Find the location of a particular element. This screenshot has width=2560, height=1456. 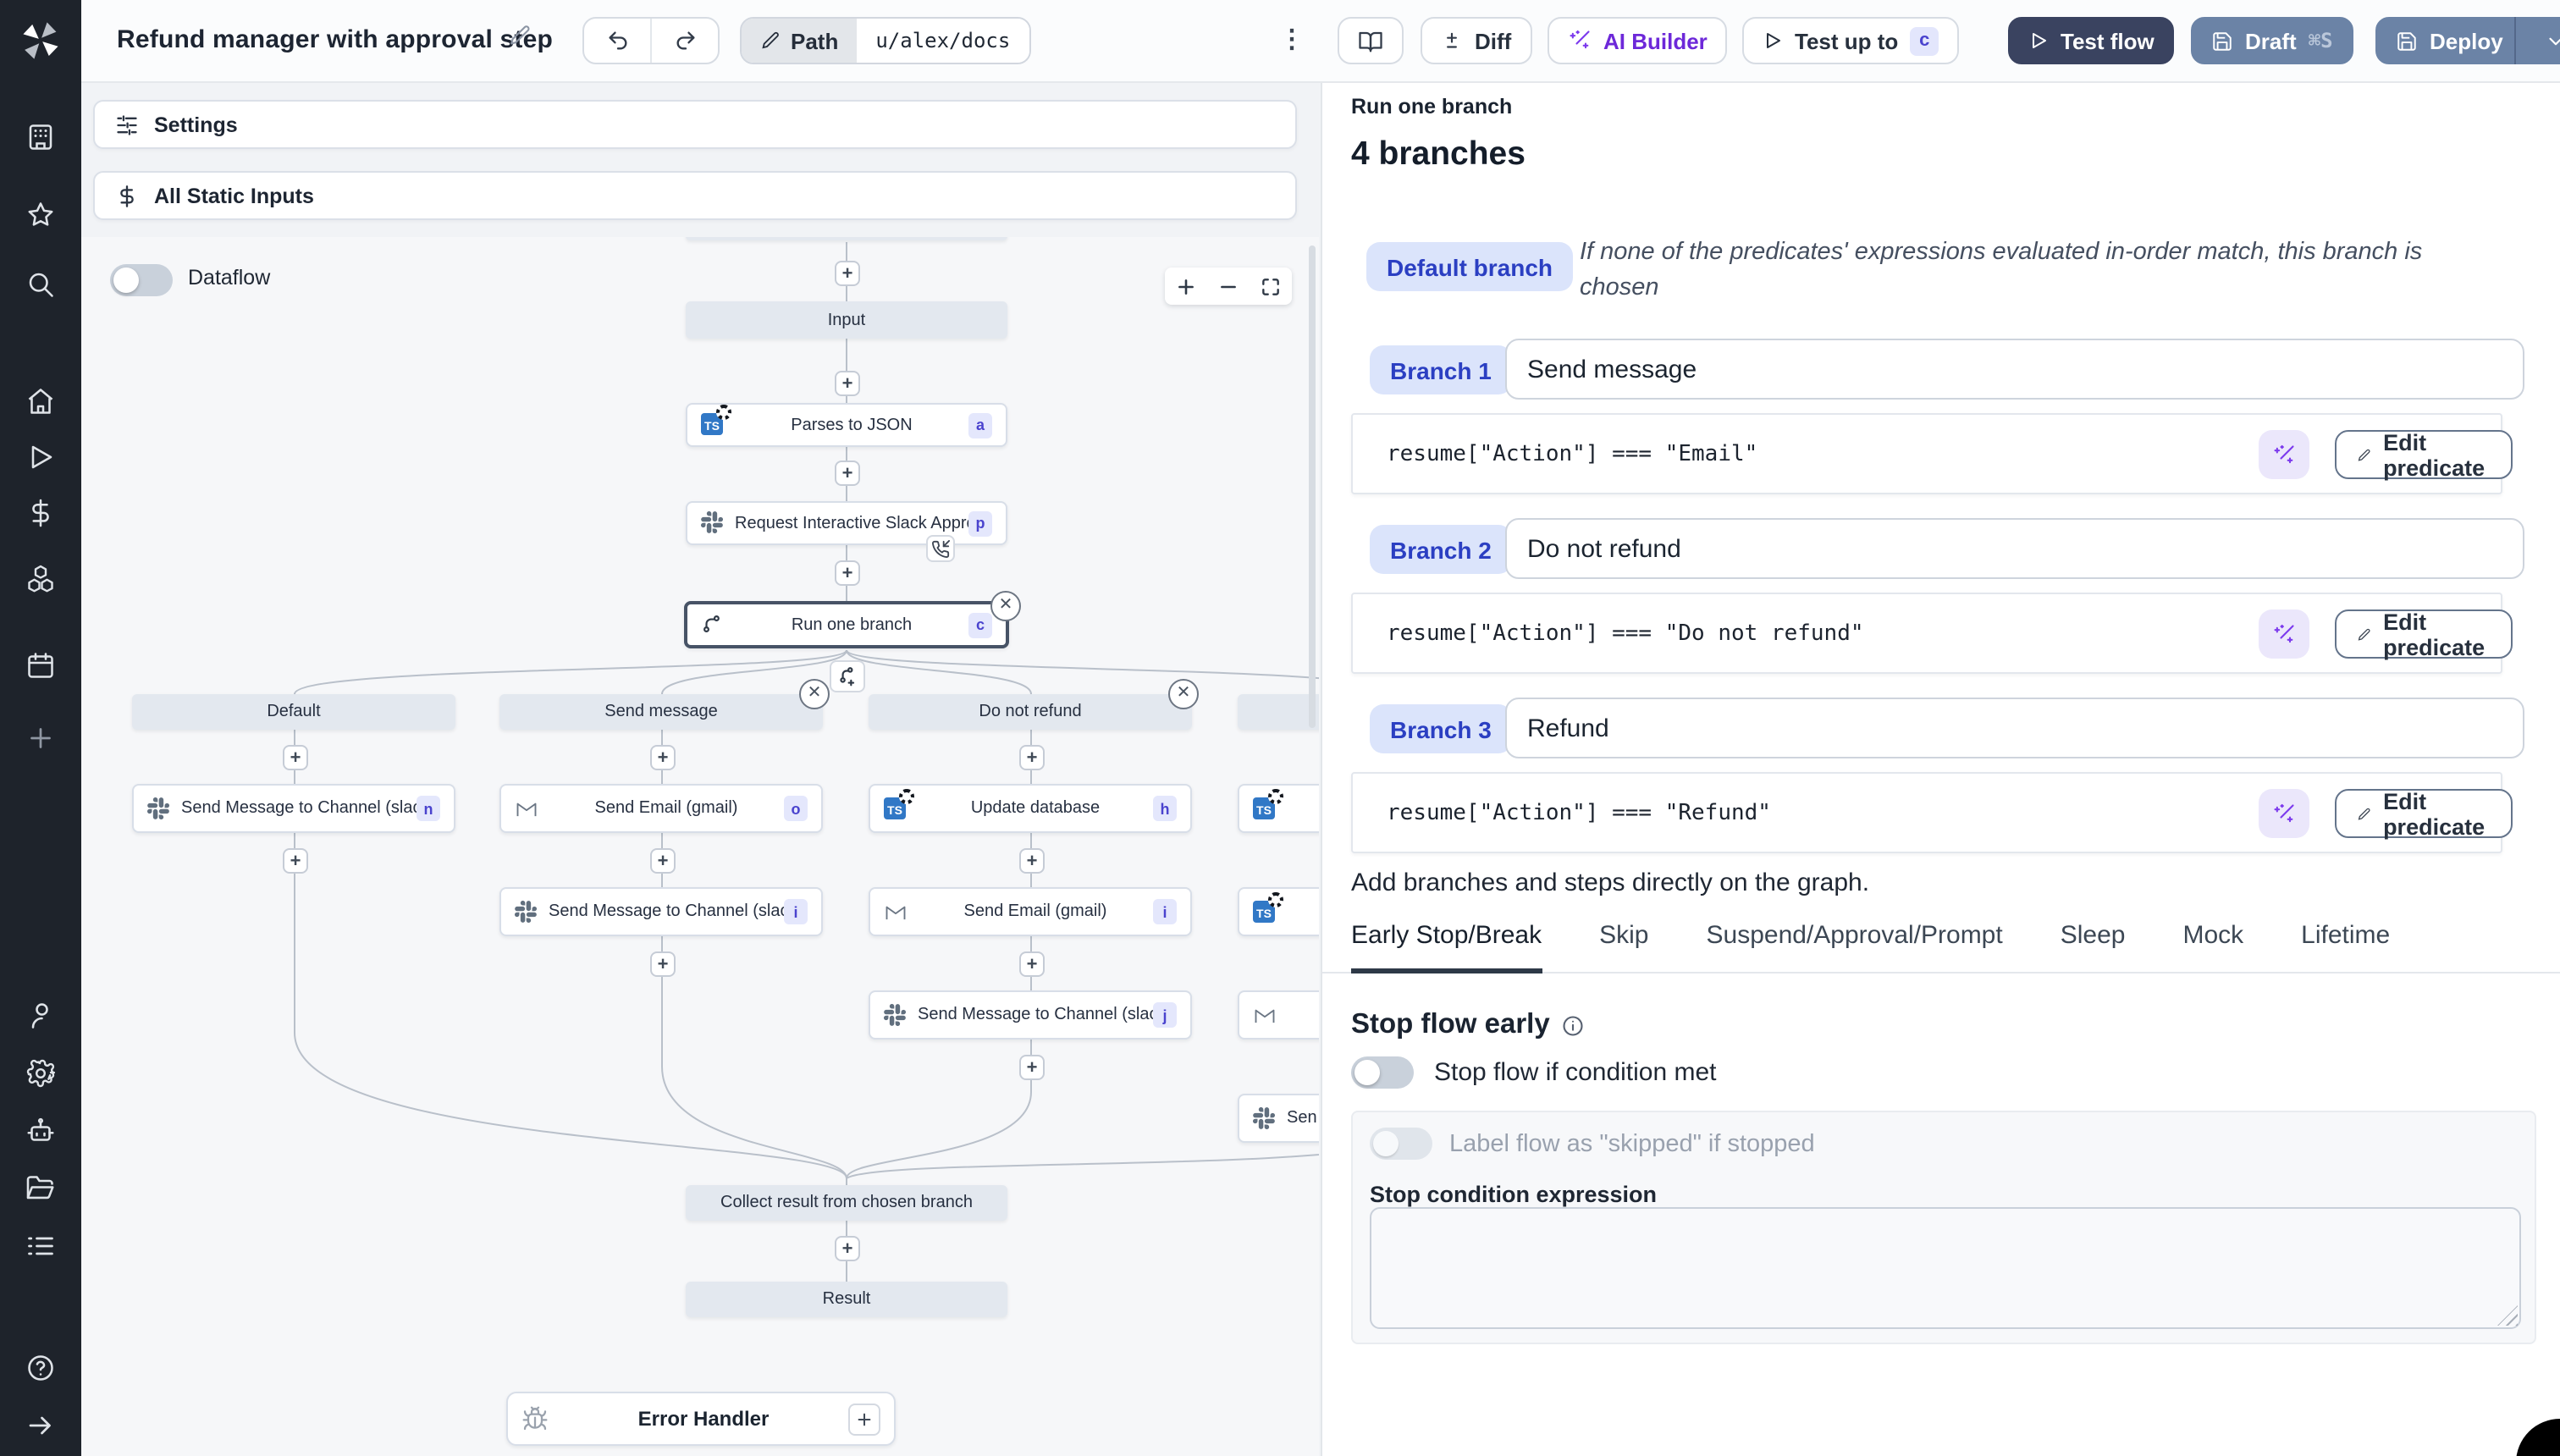

runs-icon is located at coordinates (40, 457).